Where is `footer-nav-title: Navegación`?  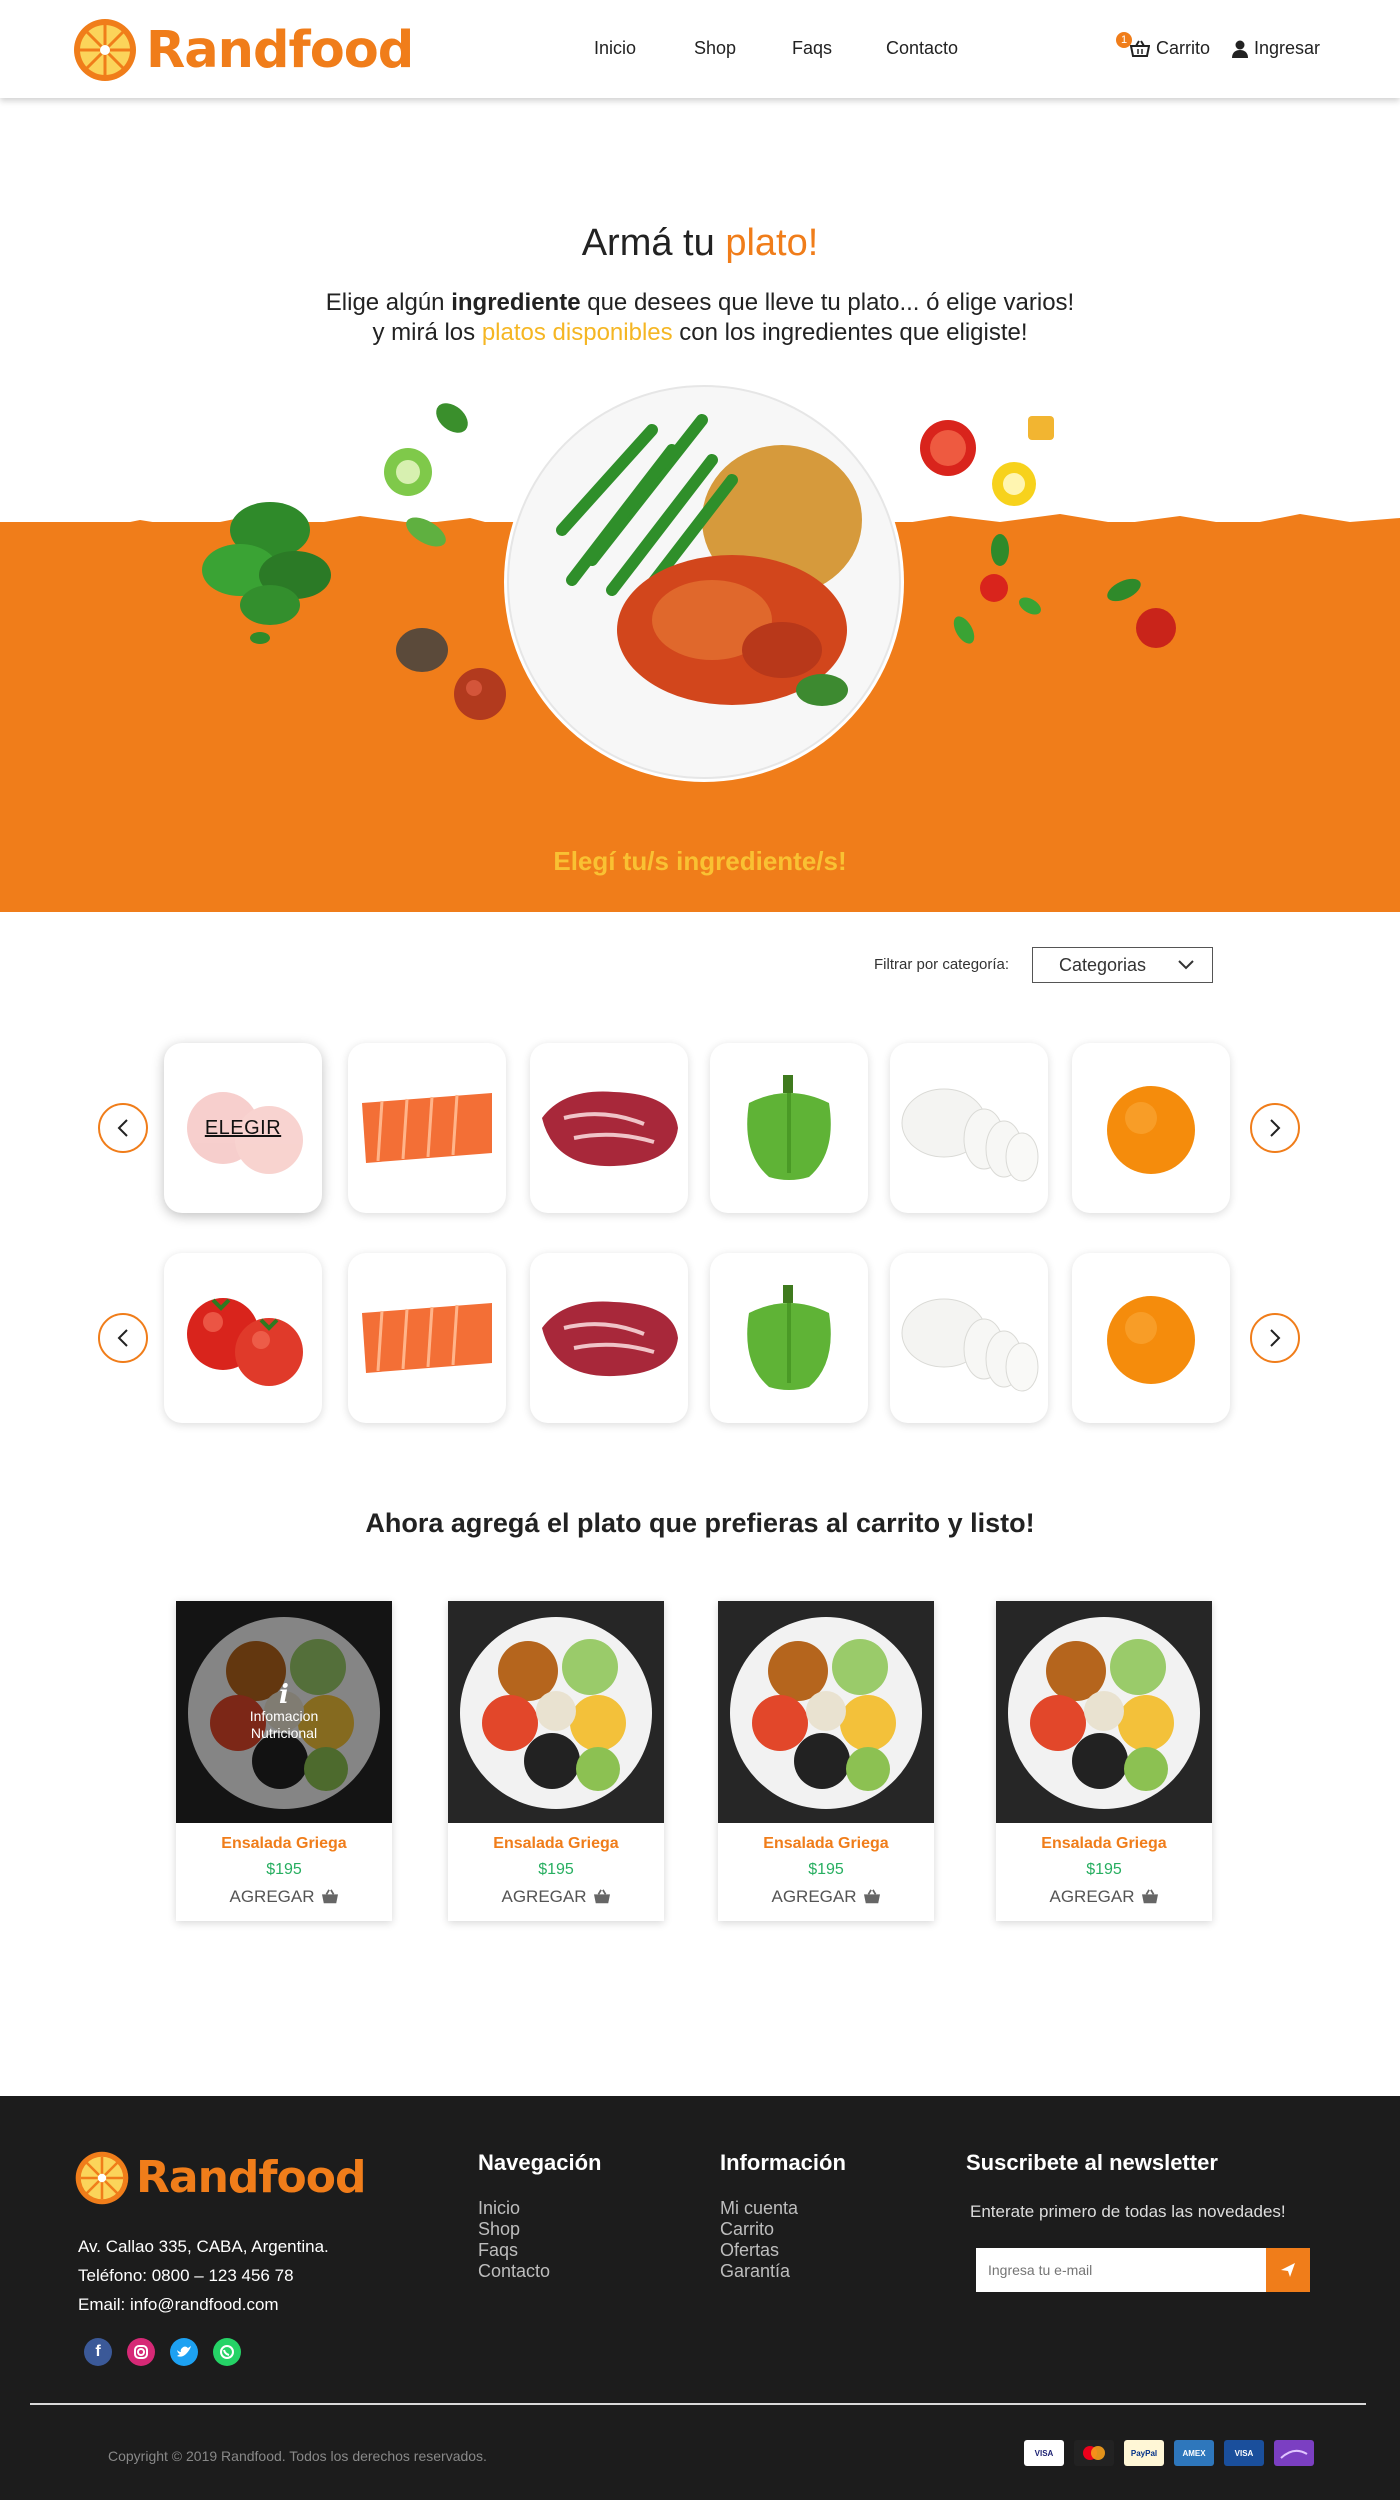 footer-nav-title: Navegación is located at coordinates (540, 2162).